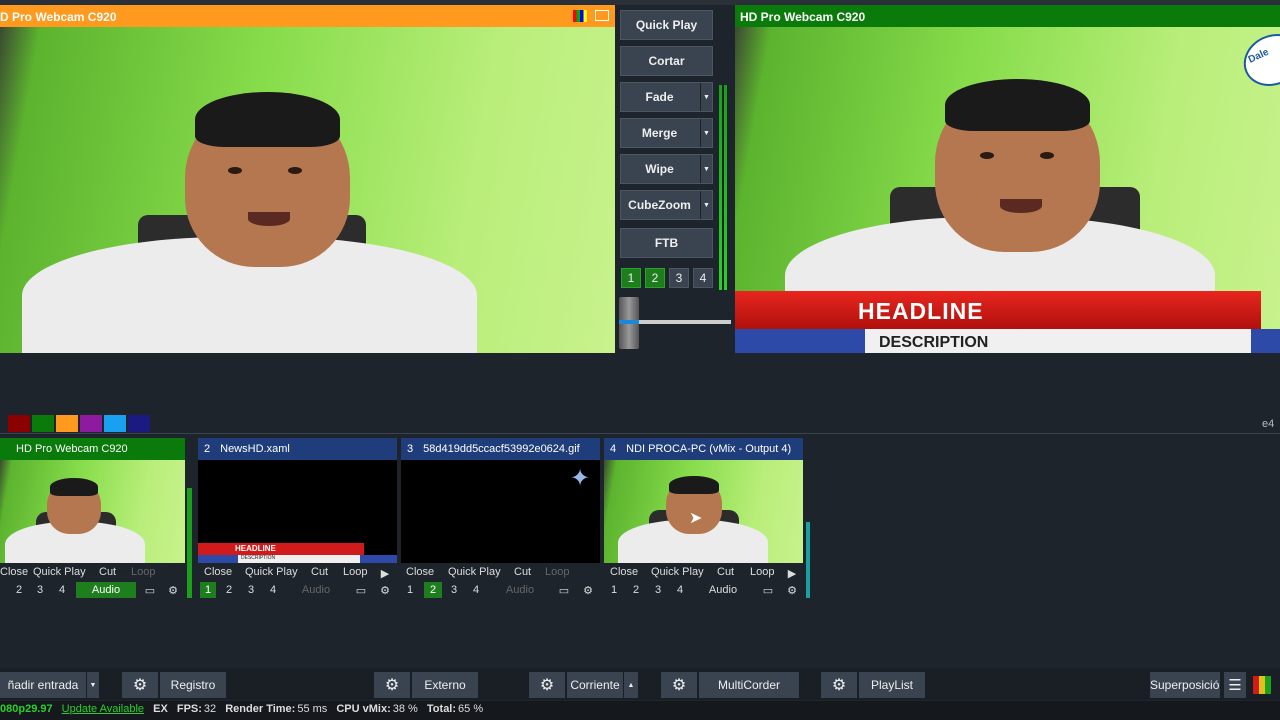  I want to click on input-2-titlebar: 2 NewsHD.xaml, so click(297, 449).